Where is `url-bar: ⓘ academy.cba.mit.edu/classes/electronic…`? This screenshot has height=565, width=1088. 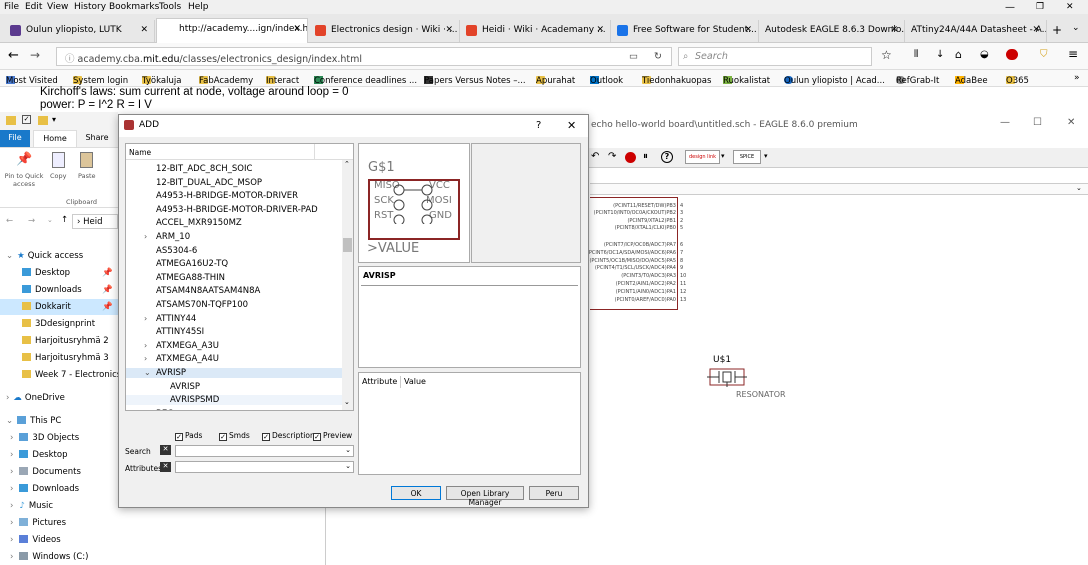
url-bar: ⓘ academy.cba.mit.edu/classes/electronic… is located at coordinates (364, 56).